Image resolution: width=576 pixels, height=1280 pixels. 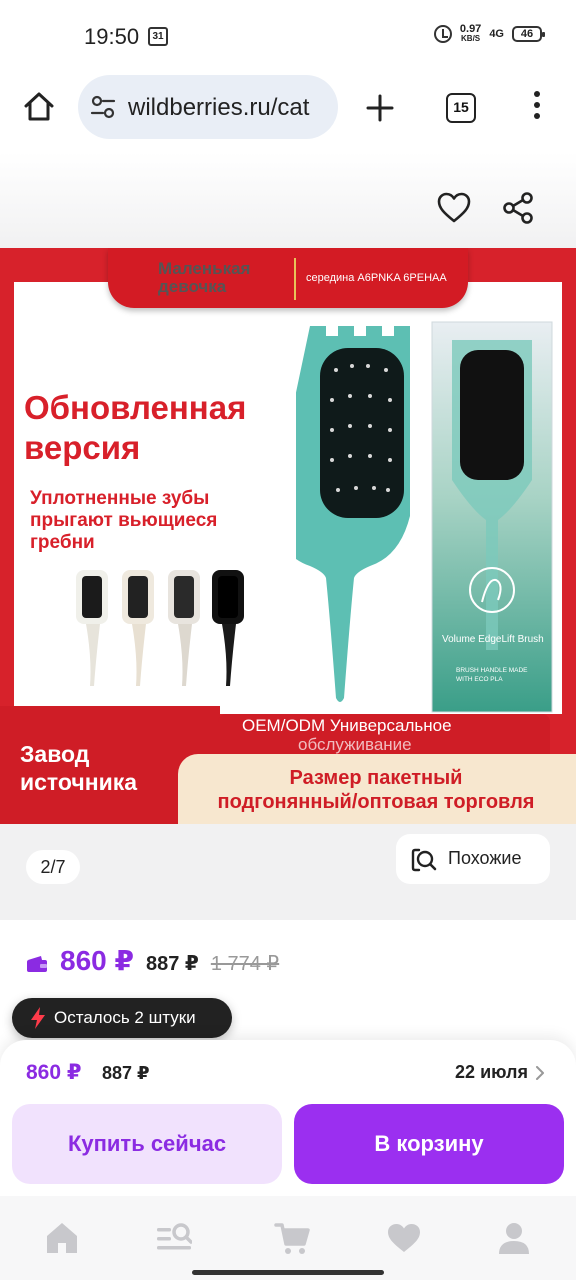 I want to click on brand-subtitle: середина А6PNKA 6PEHAA, so click(x=376, y=278).